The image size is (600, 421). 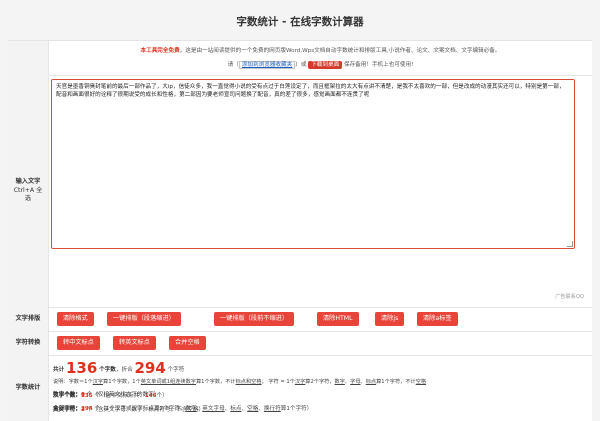 What do you see at coordinates (300, 22) in the screenshot?
I see `page-title: 字数统计 - 在线字数计算器` at bounding box center [300, 22].